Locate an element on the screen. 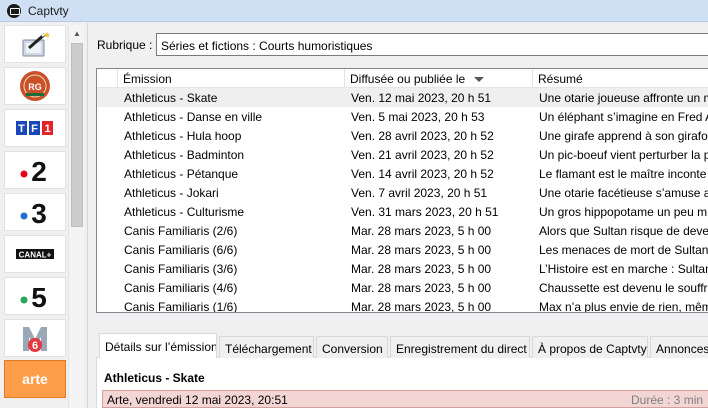  resume-cell: Les menaces de mort de Sultan p is located at coordinates (623, 250).